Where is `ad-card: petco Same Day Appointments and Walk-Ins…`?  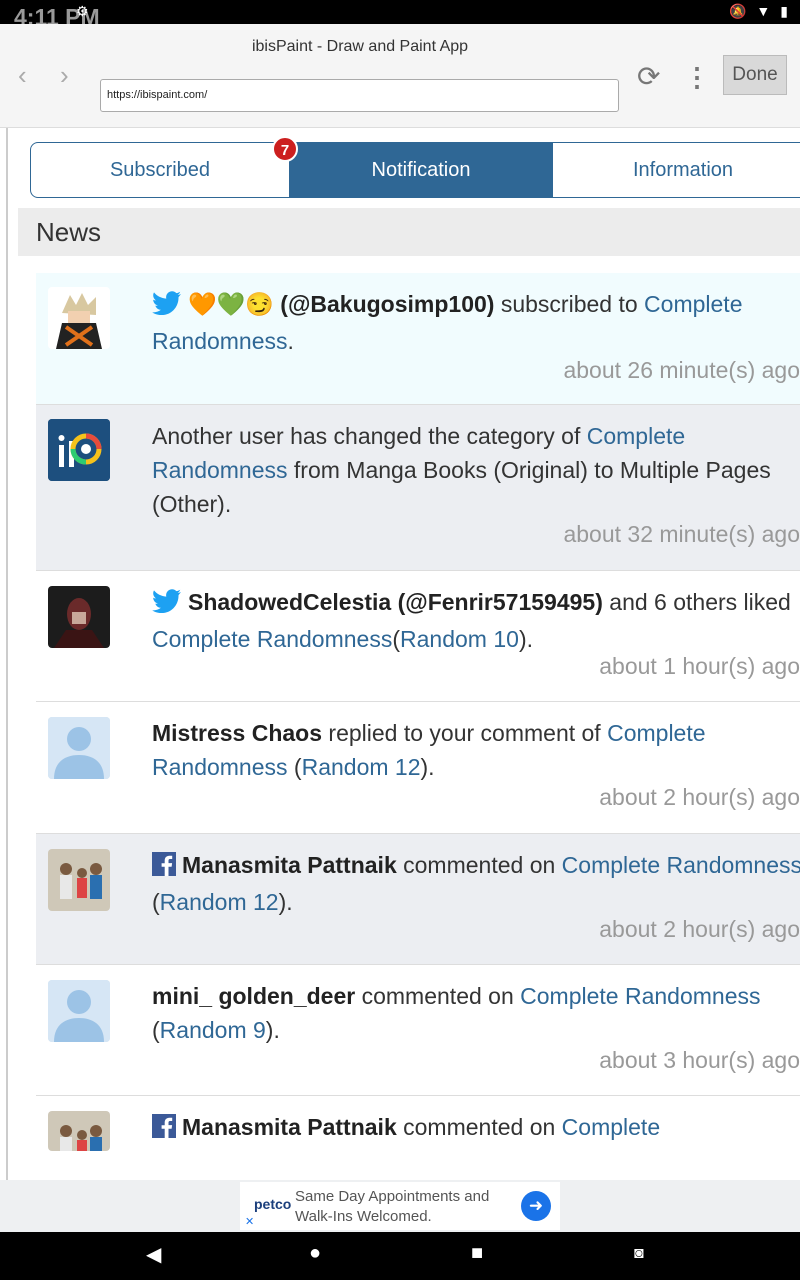
ad-card: petco Same Day Appointments and Walk-Ins… is located at coordinates (400, 1206).